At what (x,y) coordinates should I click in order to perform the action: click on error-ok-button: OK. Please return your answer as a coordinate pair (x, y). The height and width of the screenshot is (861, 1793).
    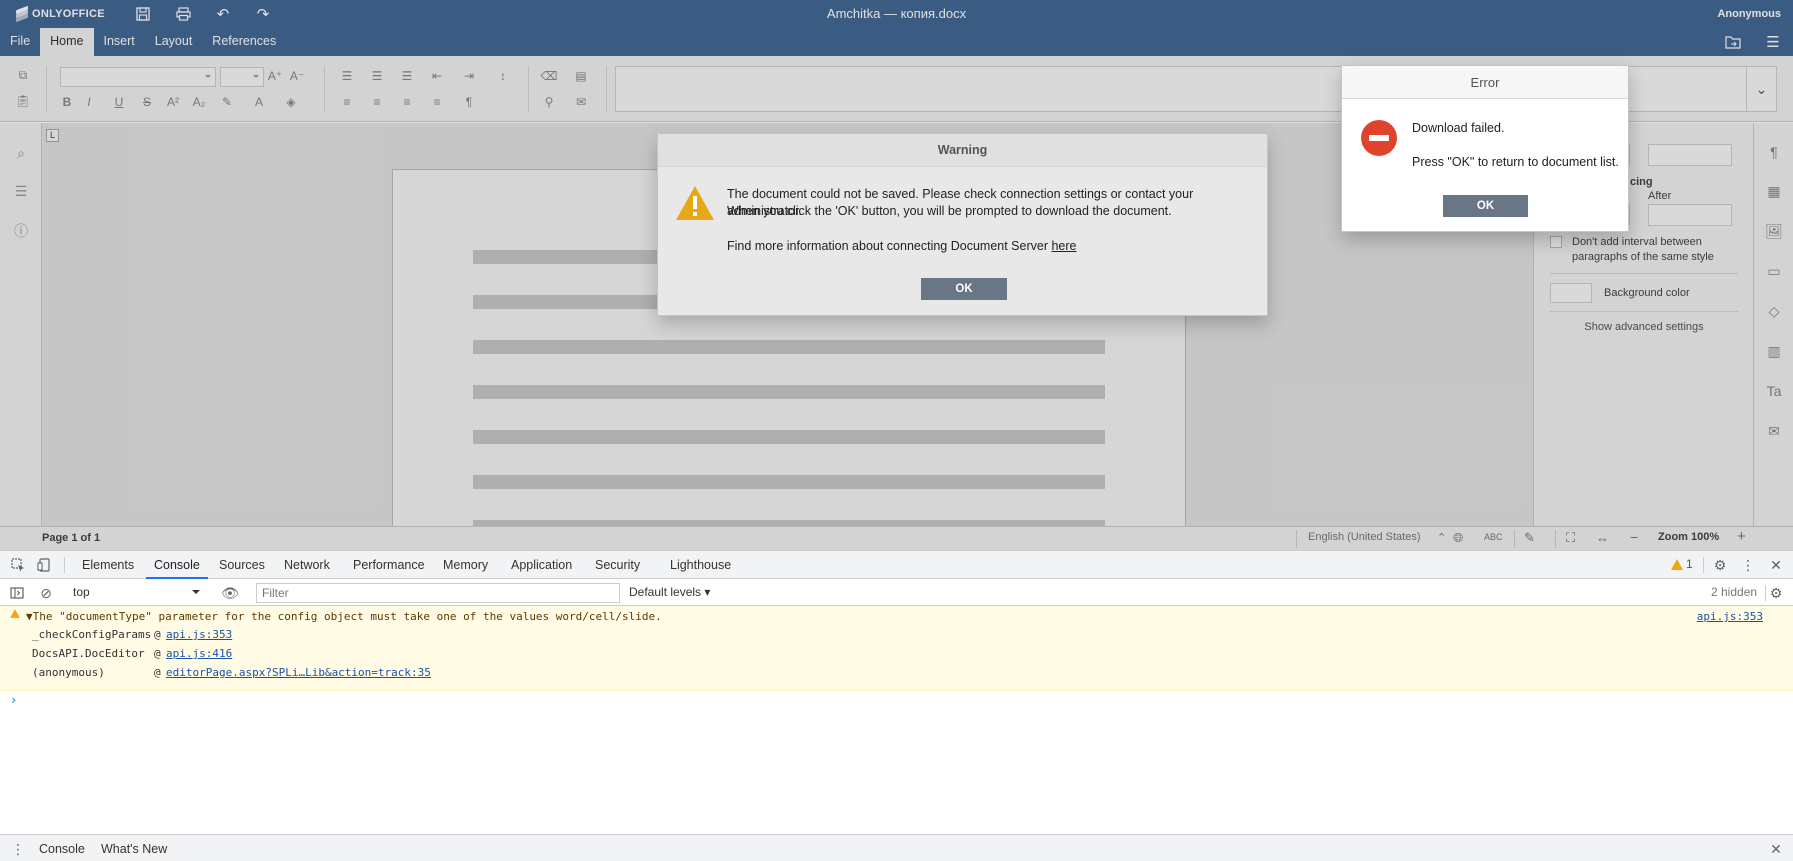
    Looking at the image, I should click on (1485, 206).